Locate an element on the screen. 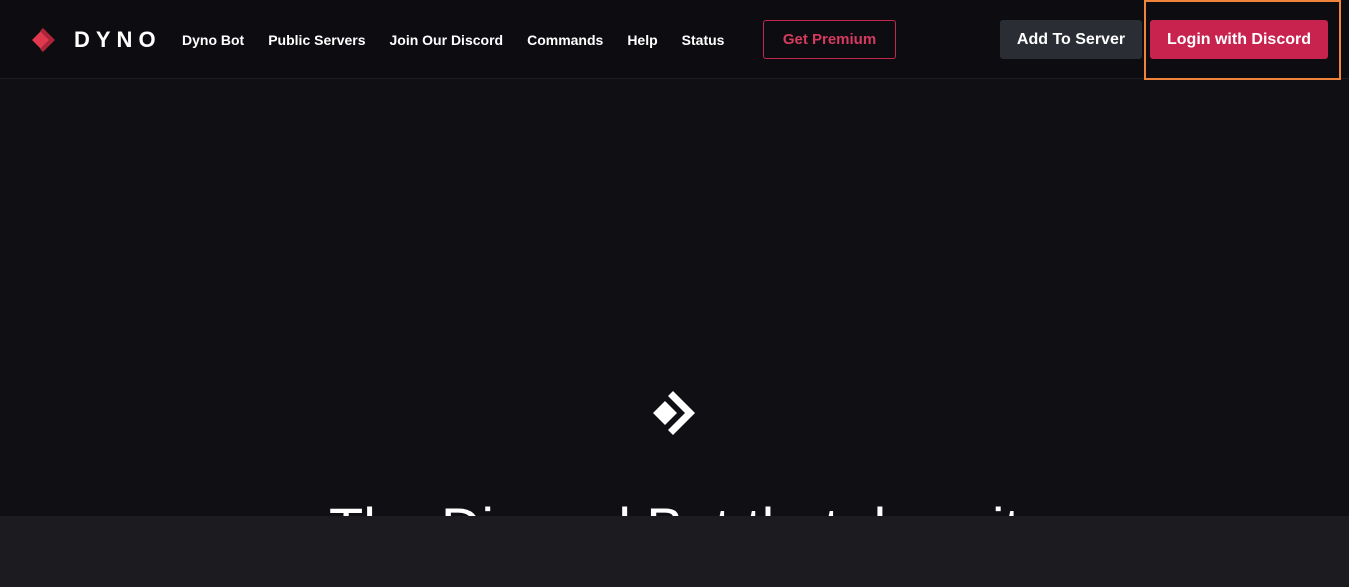  nav-link-join-discord: Join Our Discord is located at coordinates (447, 40).